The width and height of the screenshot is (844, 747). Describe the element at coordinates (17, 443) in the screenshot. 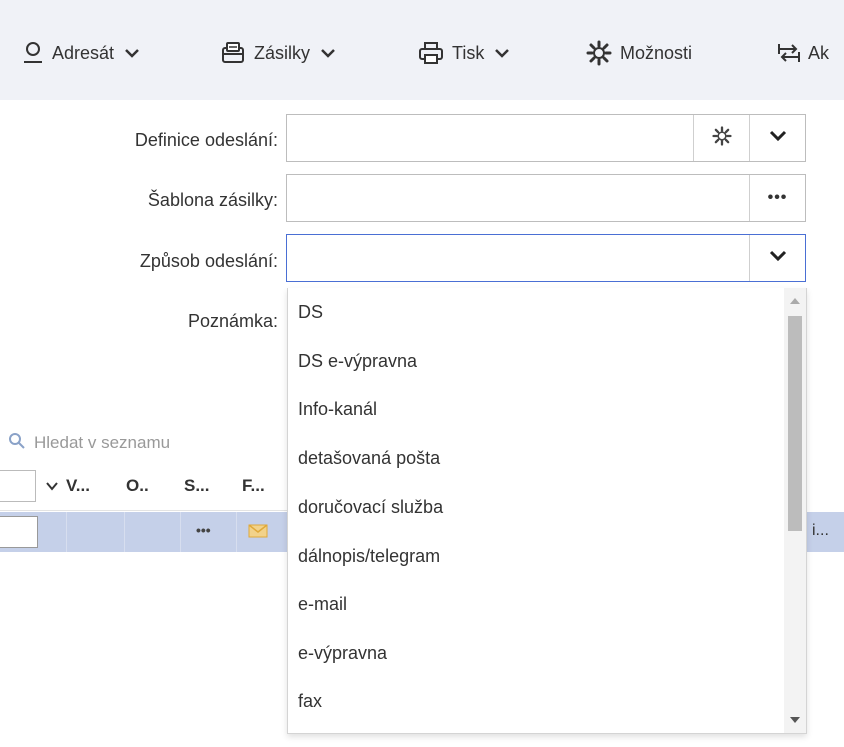

I see `search-icon` at that location.